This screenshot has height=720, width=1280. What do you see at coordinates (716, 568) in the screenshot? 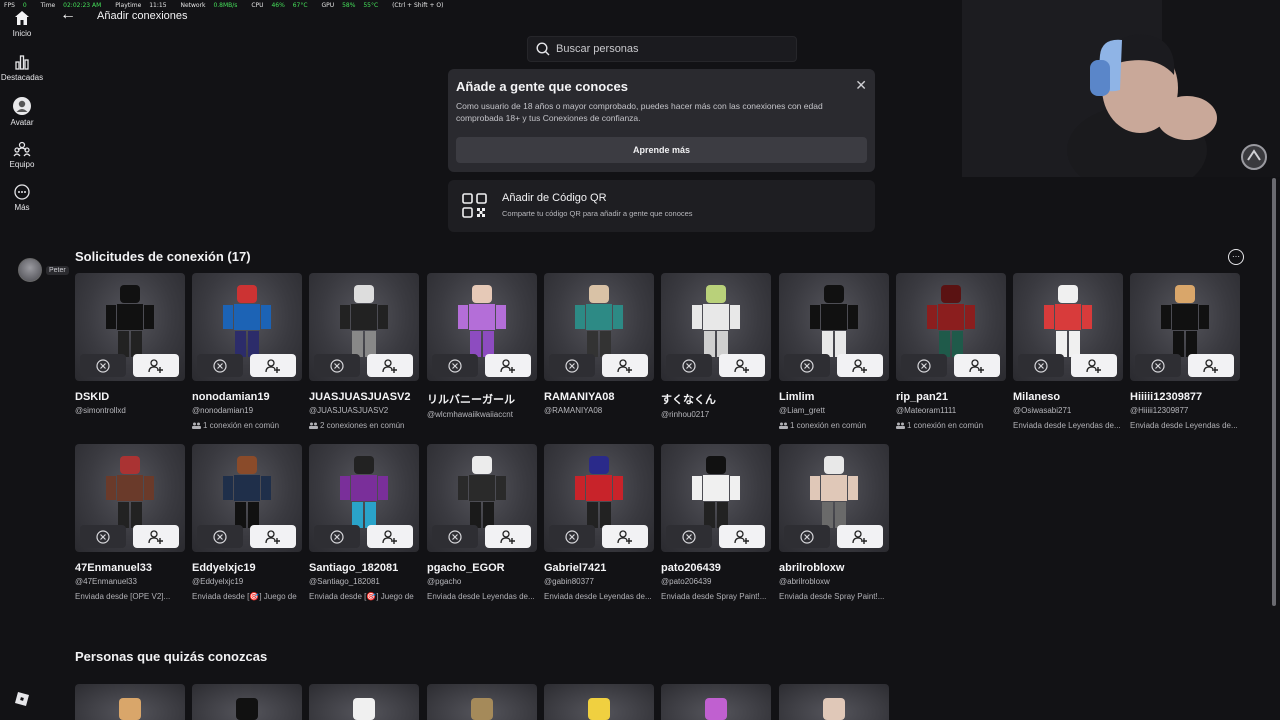
I see `request-display-name: pato206439` at bounding box center [716, 568].